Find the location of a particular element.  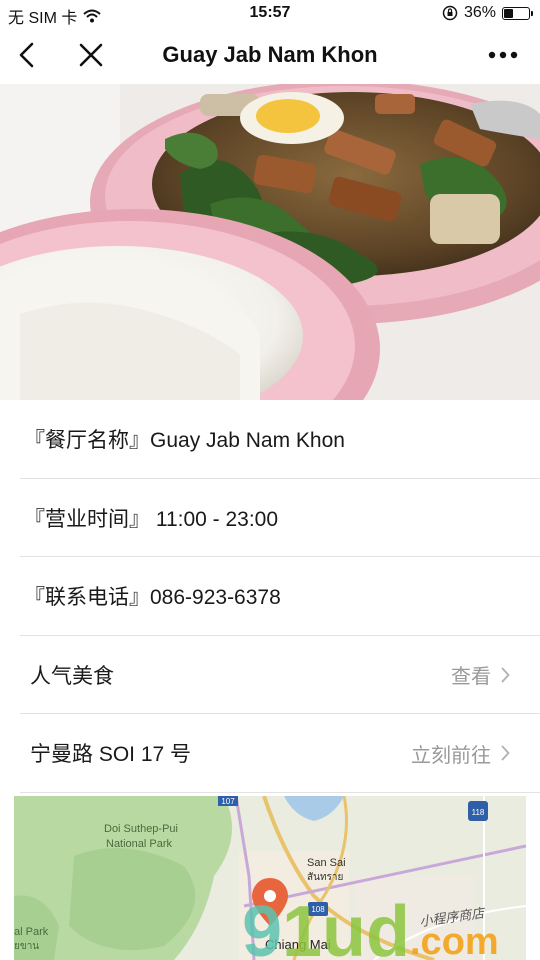

restaurant-name-text: 『餐厅名称』Guay Jab Nam Khon is located at coordinates (184, 441).